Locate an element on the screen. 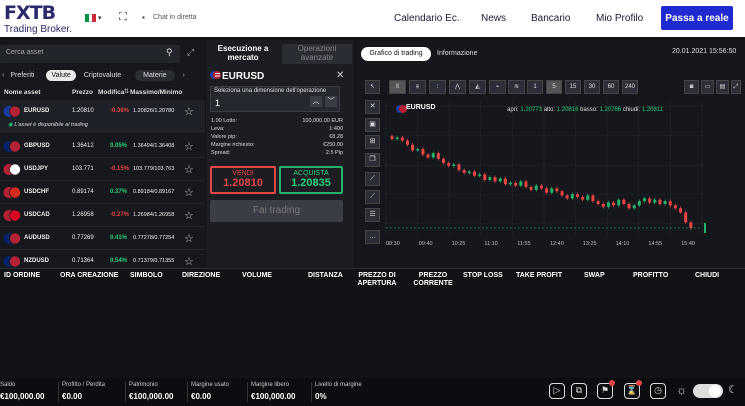 This screenshot has width=745, height=406. history-icon: ◷ is located at coordinates (658, 391).